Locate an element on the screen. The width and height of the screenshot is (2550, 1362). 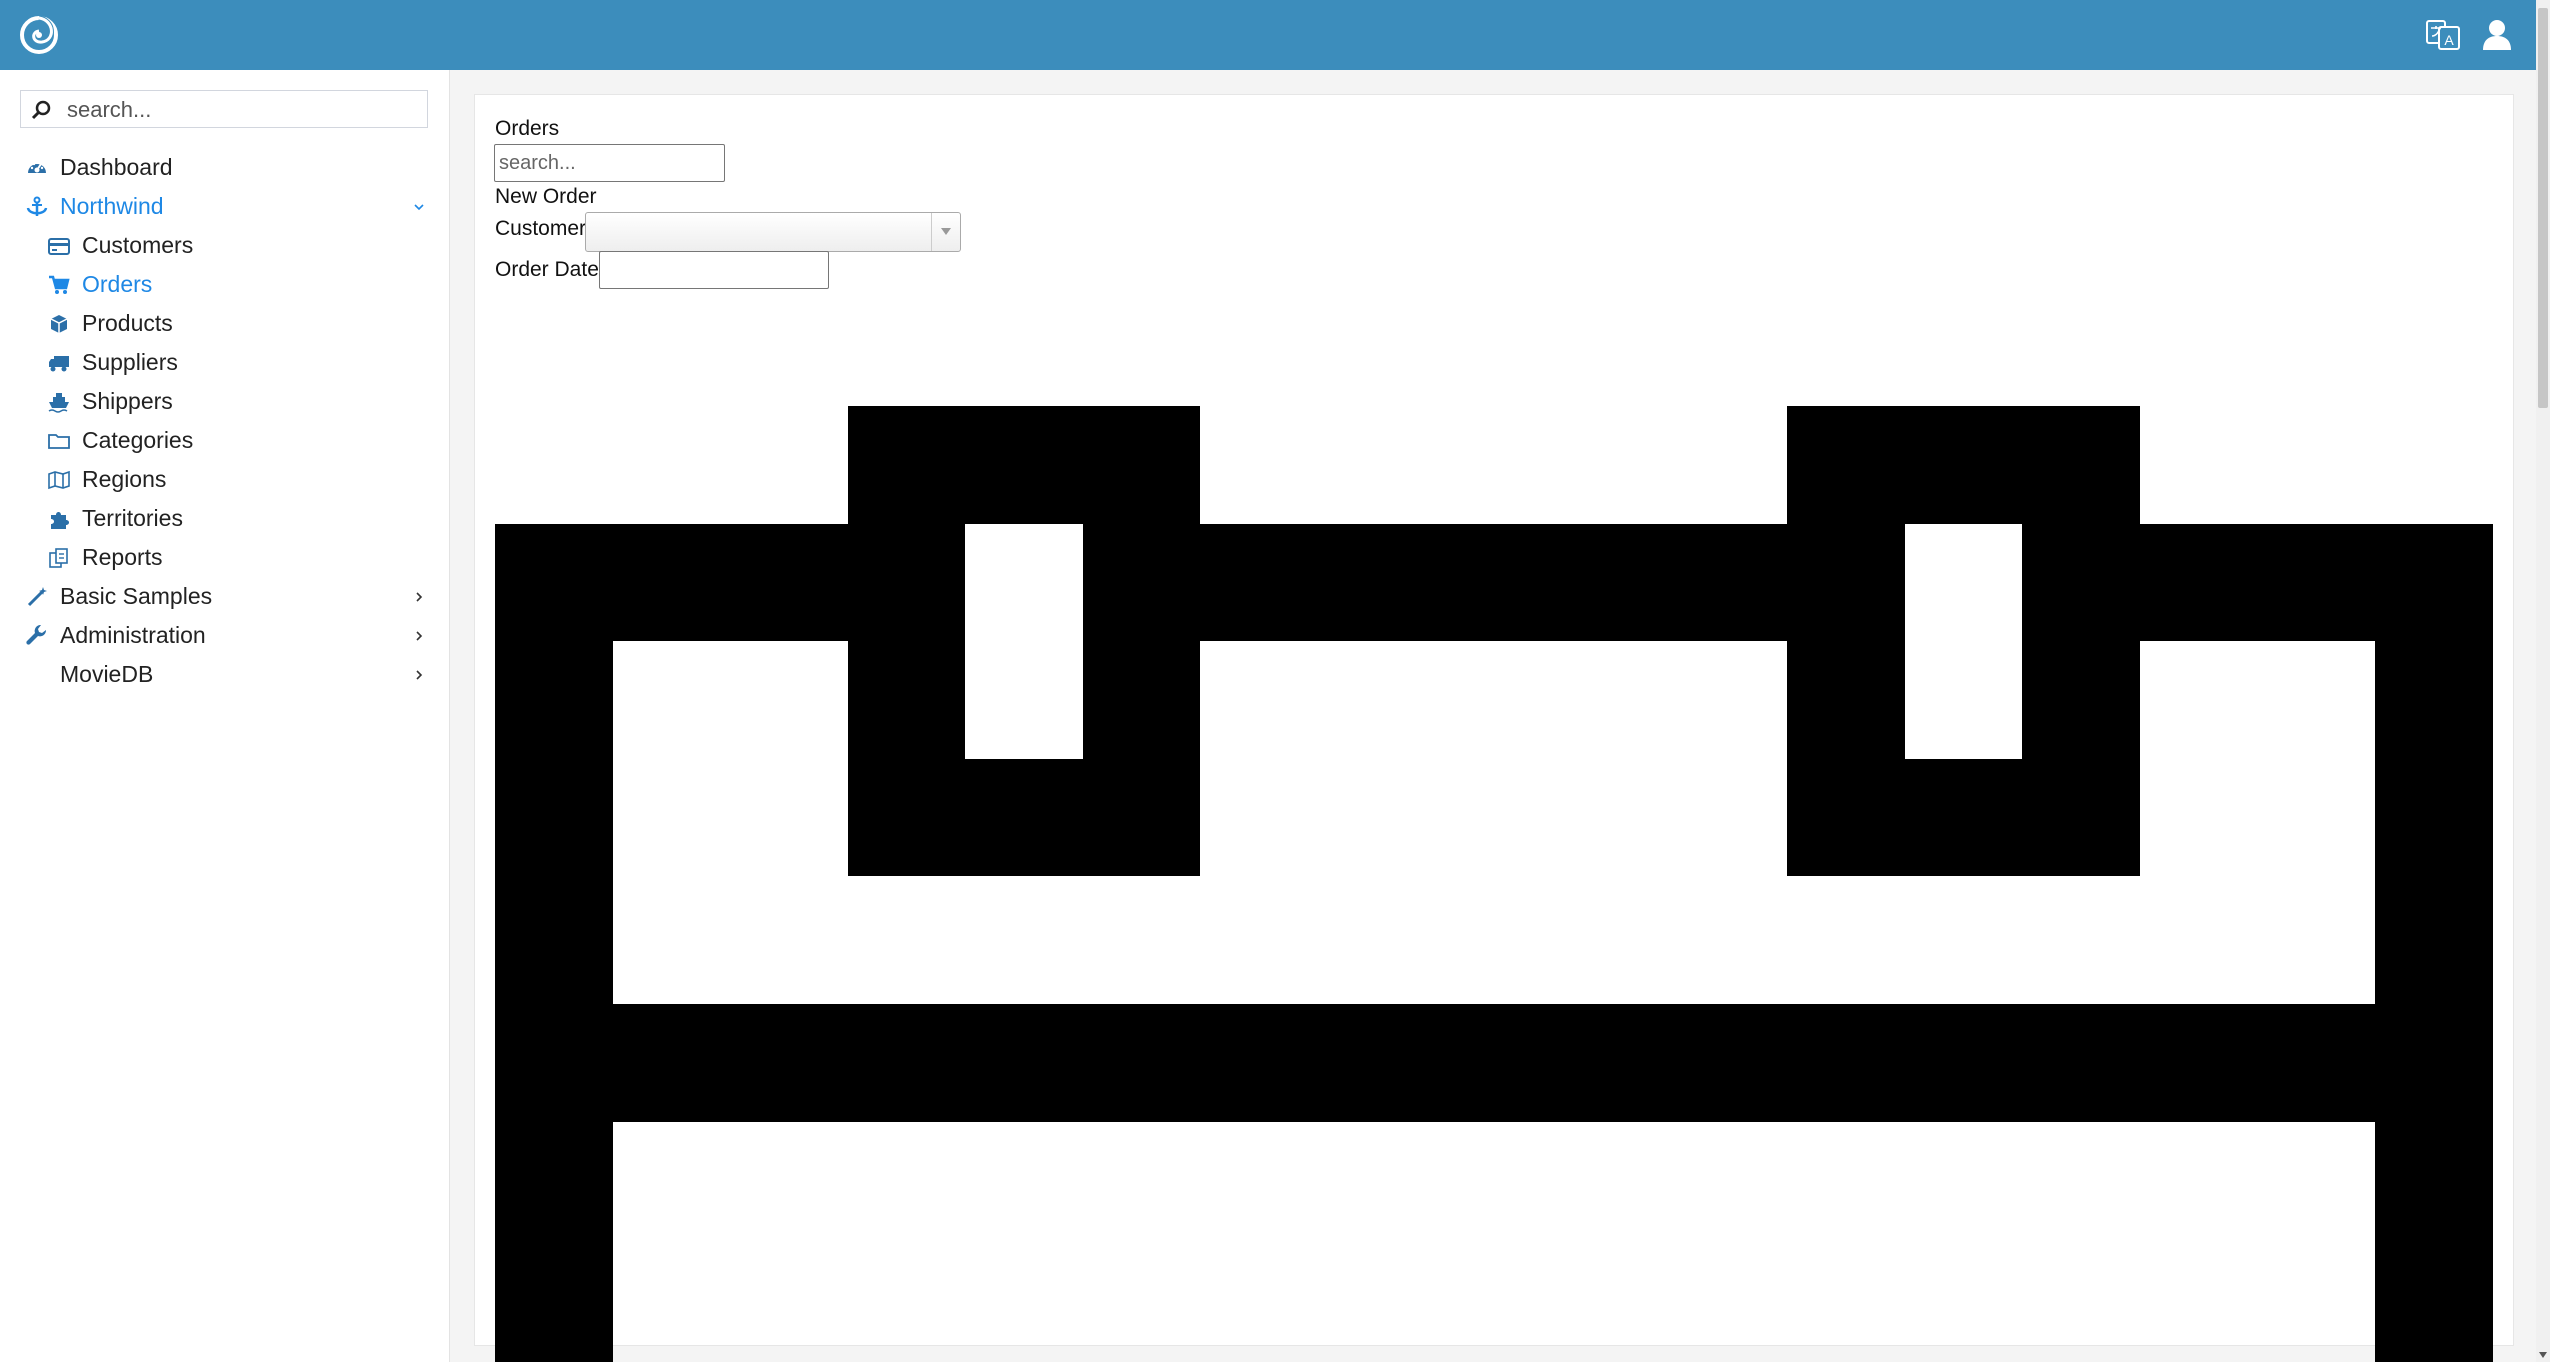
translate-icon: A is located at coordinates (2443, 35).